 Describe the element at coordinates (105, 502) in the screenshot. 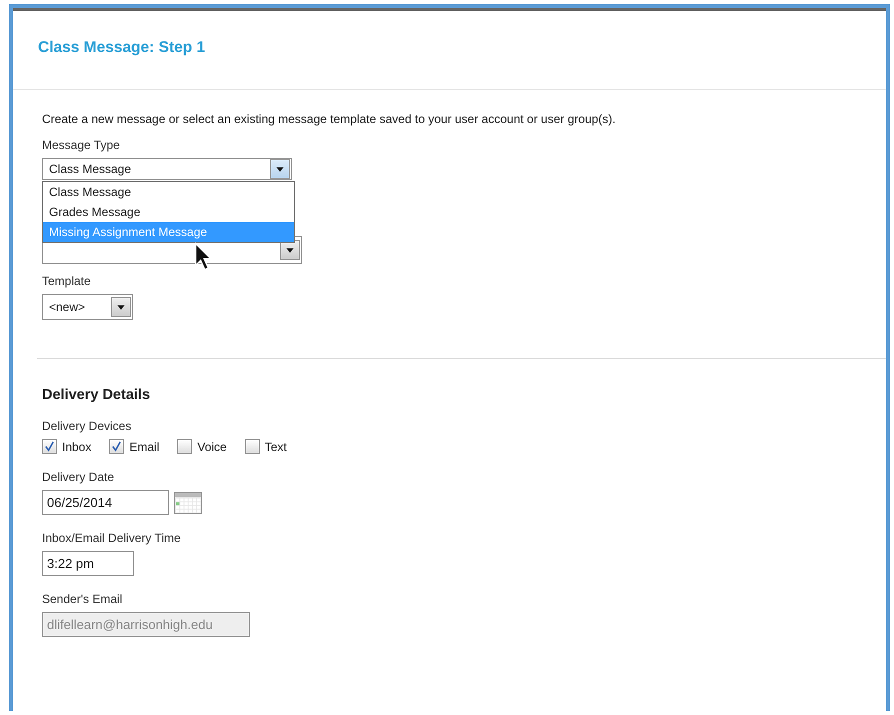

I see `date-field: 06/25/2014` at that location.